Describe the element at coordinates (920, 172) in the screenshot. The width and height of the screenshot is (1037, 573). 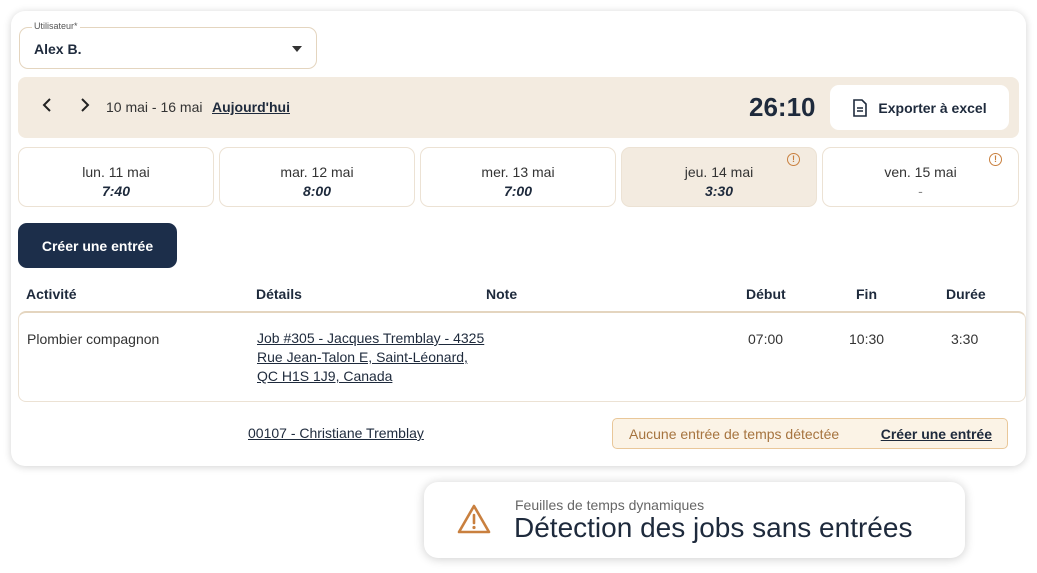
I see `day-label: ven. 15 mai` at that location.